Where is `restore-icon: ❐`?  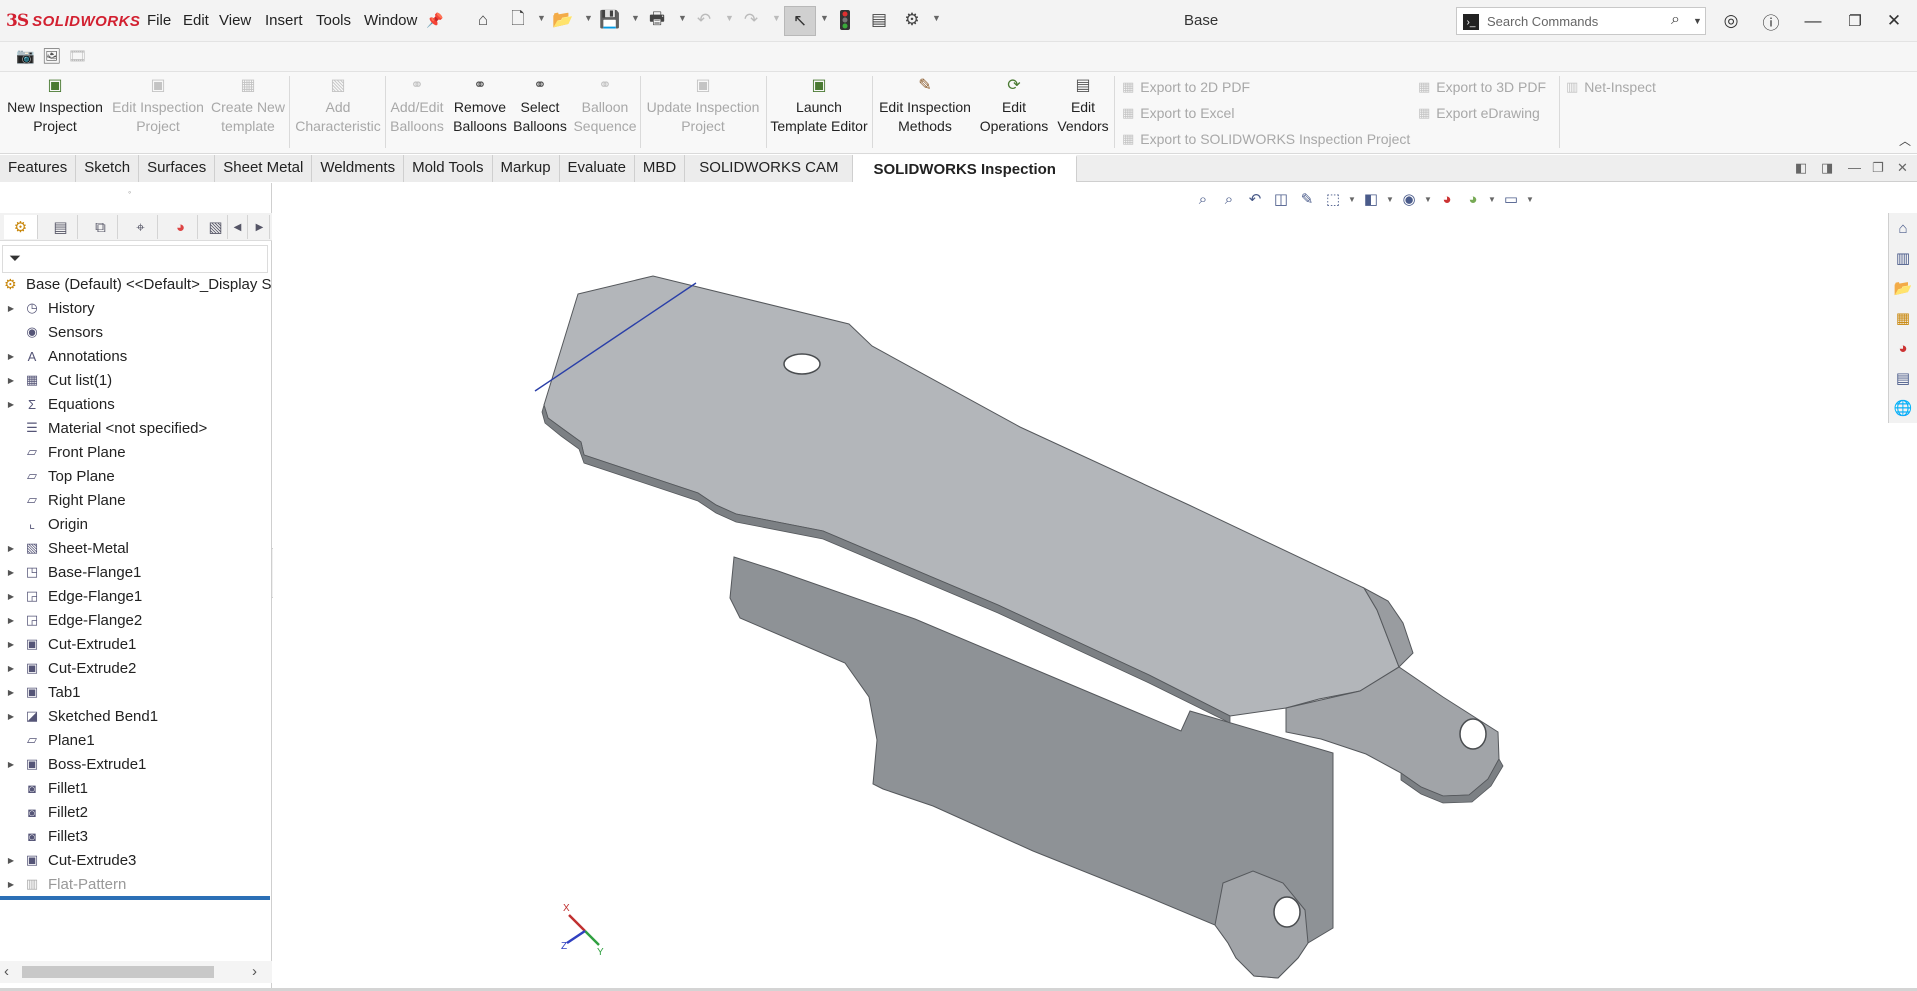 restore-icon: ❐ is located at coordinates (1855, 21).